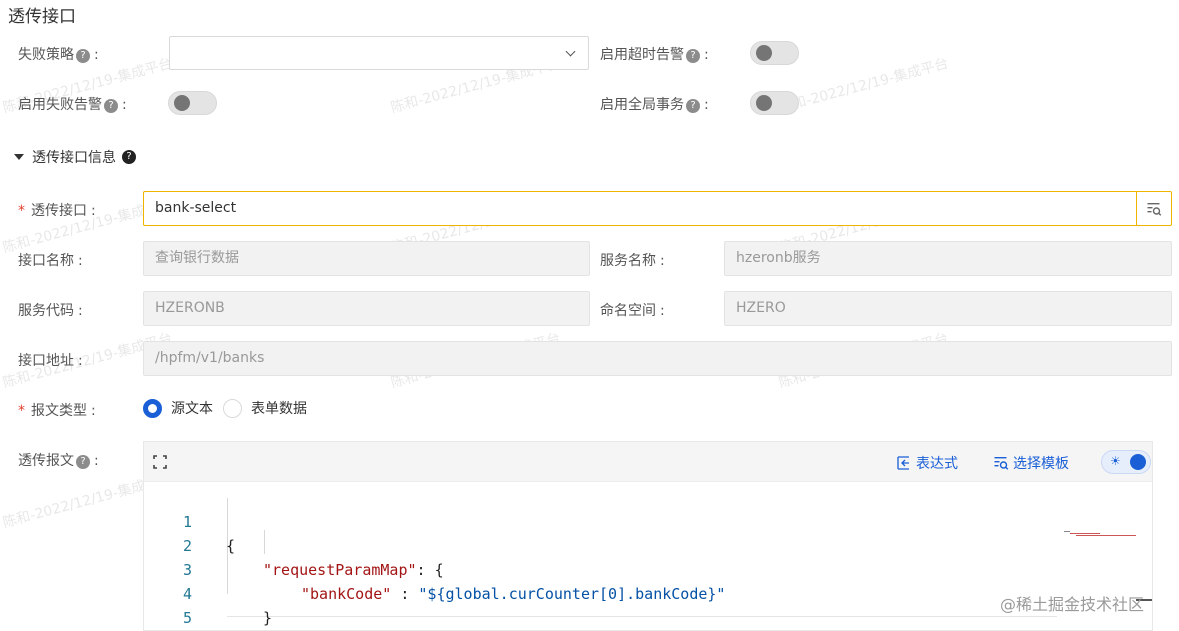 This screenshot has height=631, width=1179. I want to click on service-code-label: 服务代码:, so click(50, 311).